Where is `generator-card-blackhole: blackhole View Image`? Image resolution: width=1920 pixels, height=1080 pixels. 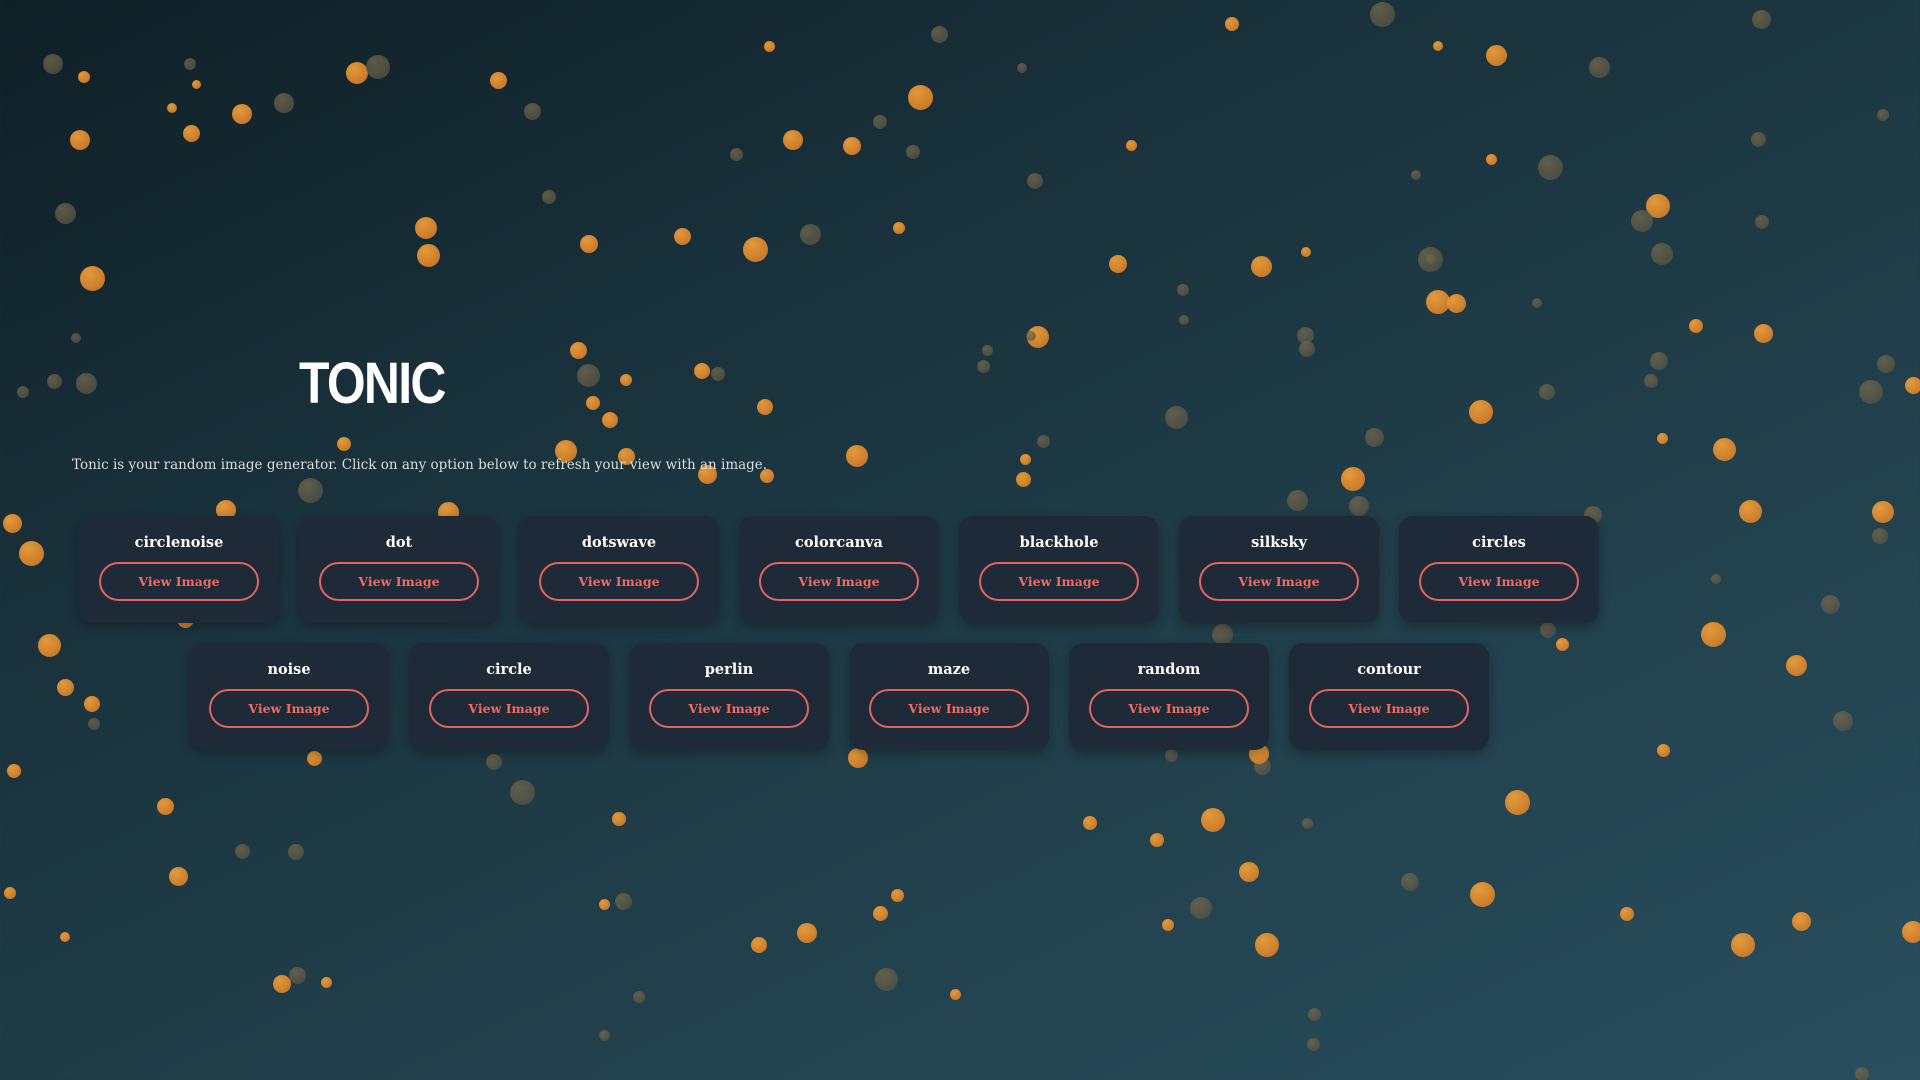 generator-card-blackhole: blackhole View Image is located at coordinates (1059, 569).